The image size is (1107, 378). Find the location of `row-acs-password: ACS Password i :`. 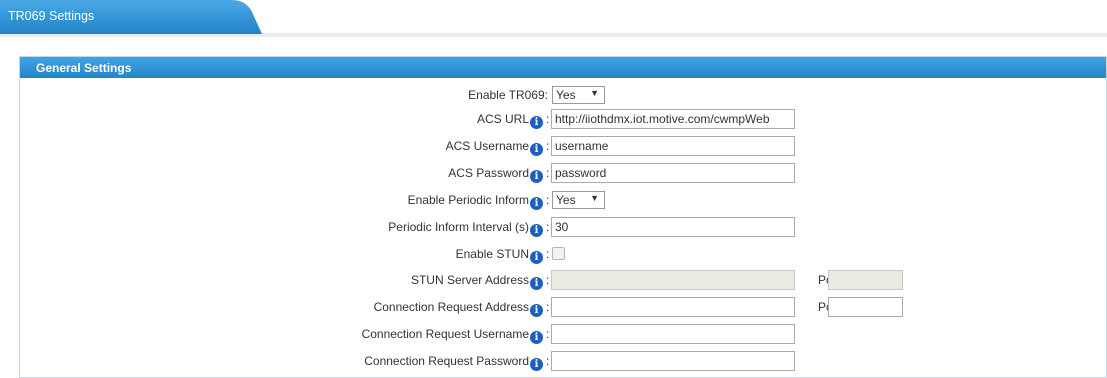

row-acs-password: ACS Password i : is located at coordinates (563, 174).